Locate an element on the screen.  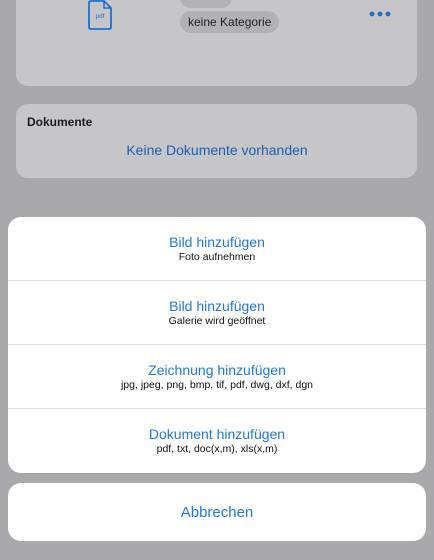
option-subtitle: Foto aufnehmen is located at coordinates (217, 256).